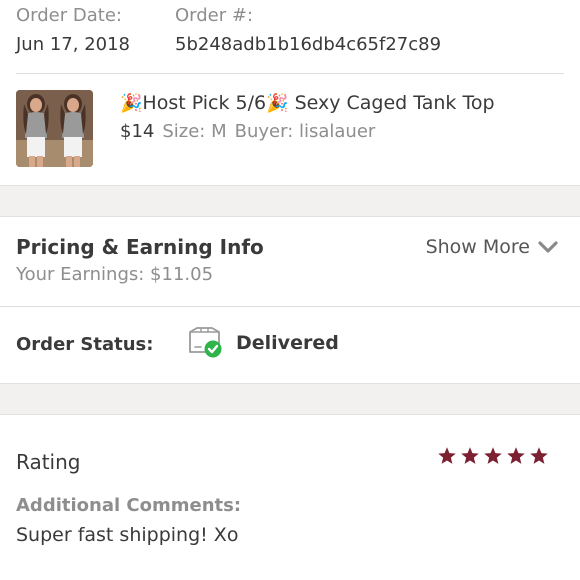  Describe the element at coordinates (548, 247) in the screenshot. I see `chevron-down-icon` at that location.